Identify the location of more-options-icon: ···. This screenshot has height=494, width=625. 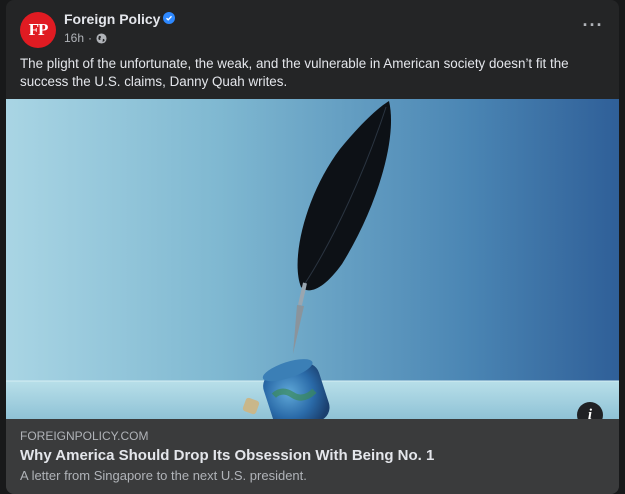
(593, 25).